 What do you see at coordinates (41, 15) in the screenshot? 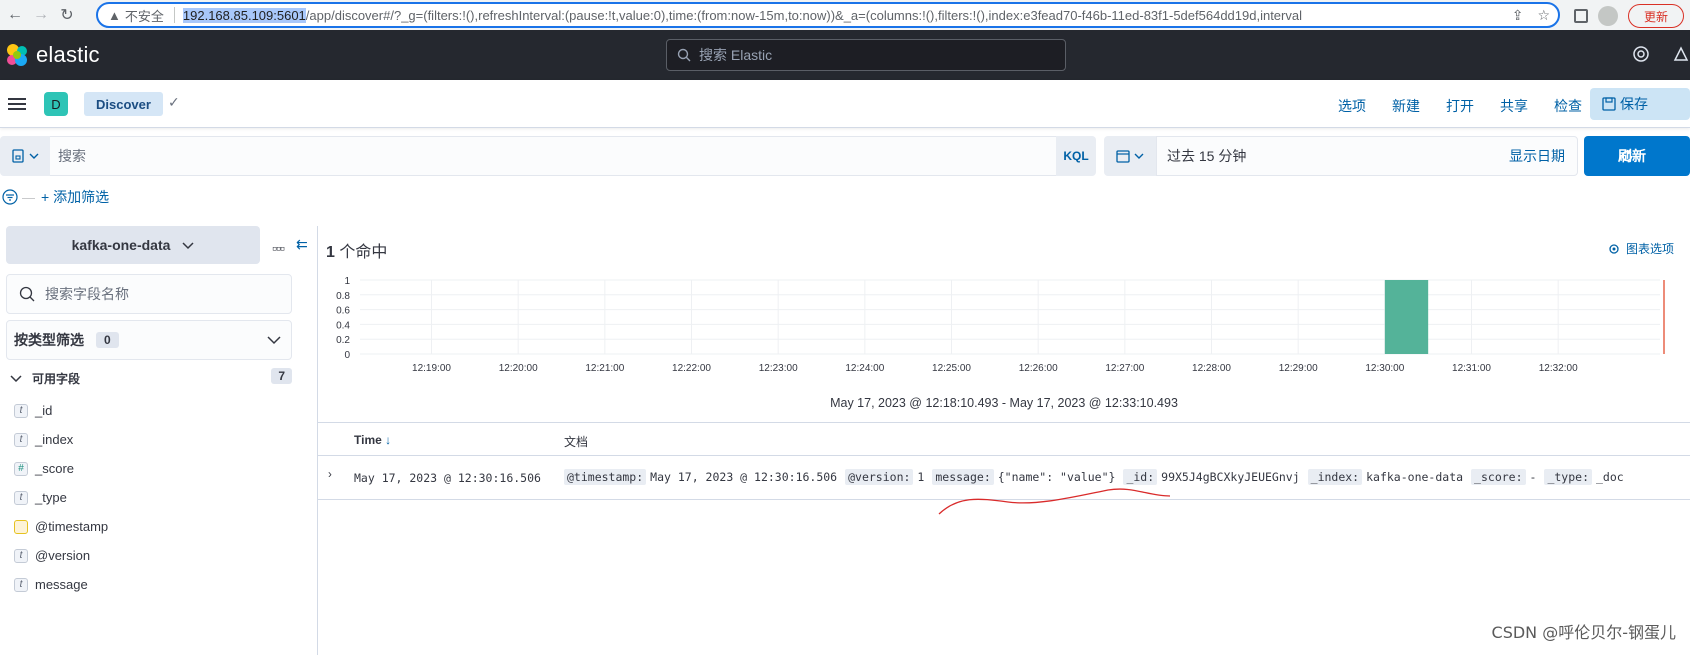
I see `forward-icon: →` at bounding box center [41, 15].